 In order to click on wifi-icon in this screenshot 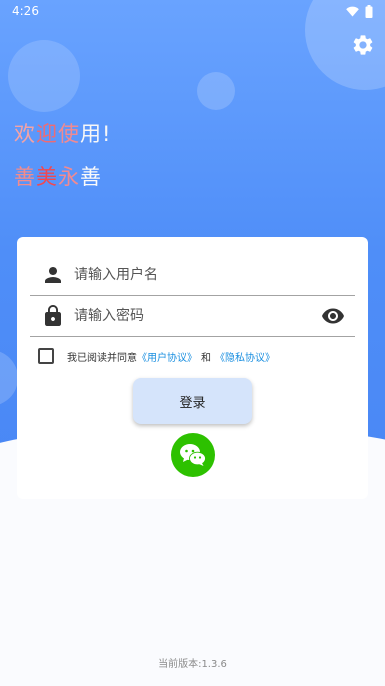, I will do `click(352, 11)`.